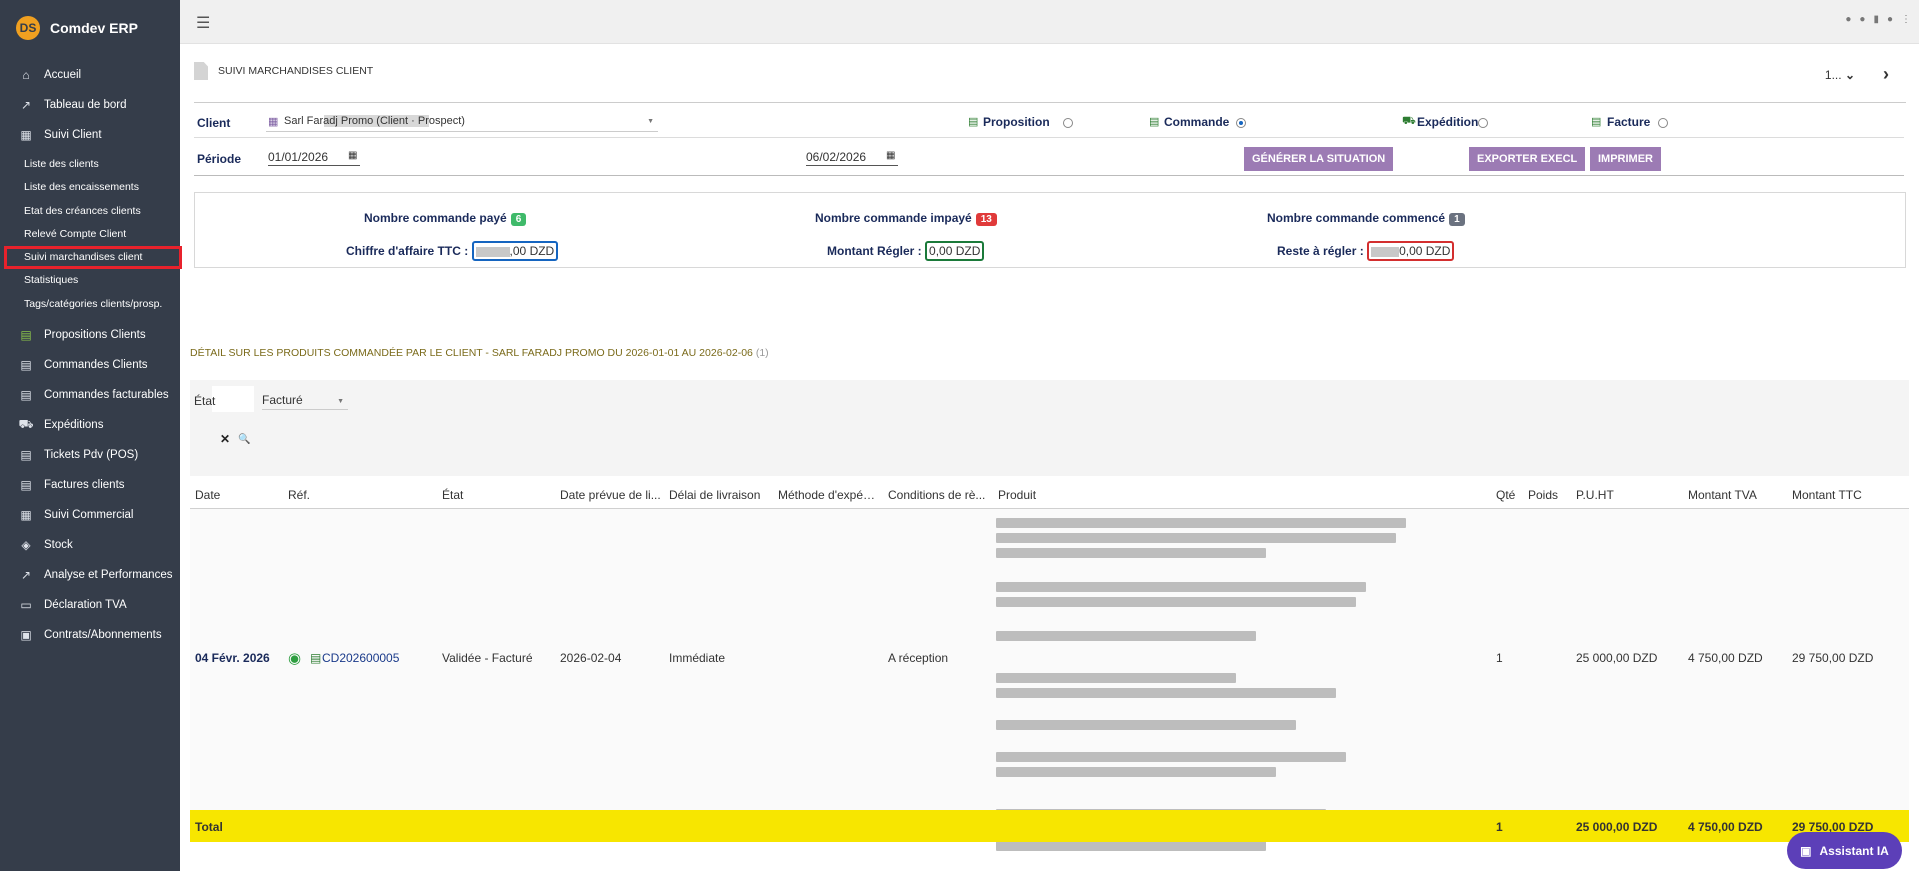  I want to click on th-etat: État, so click(472, 495).